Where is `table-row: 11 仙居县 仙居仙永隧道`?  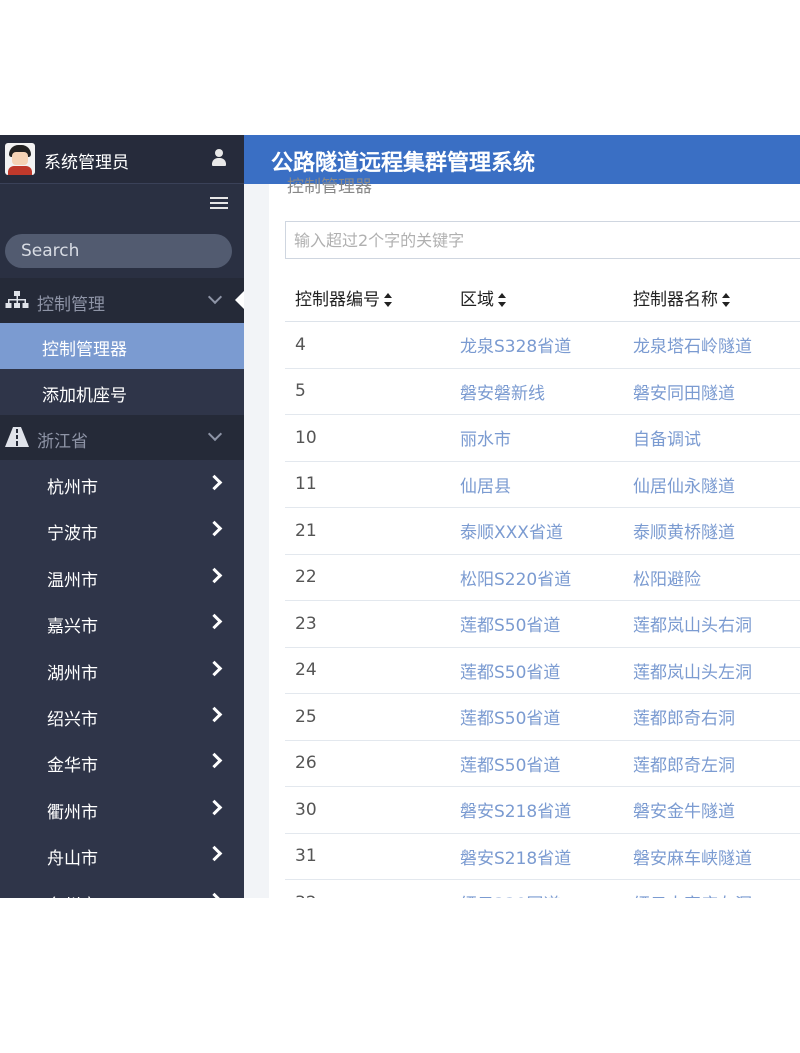 table-row: 11 仙居县 仙居仙永隧道 is located at coordinates (542, 484).